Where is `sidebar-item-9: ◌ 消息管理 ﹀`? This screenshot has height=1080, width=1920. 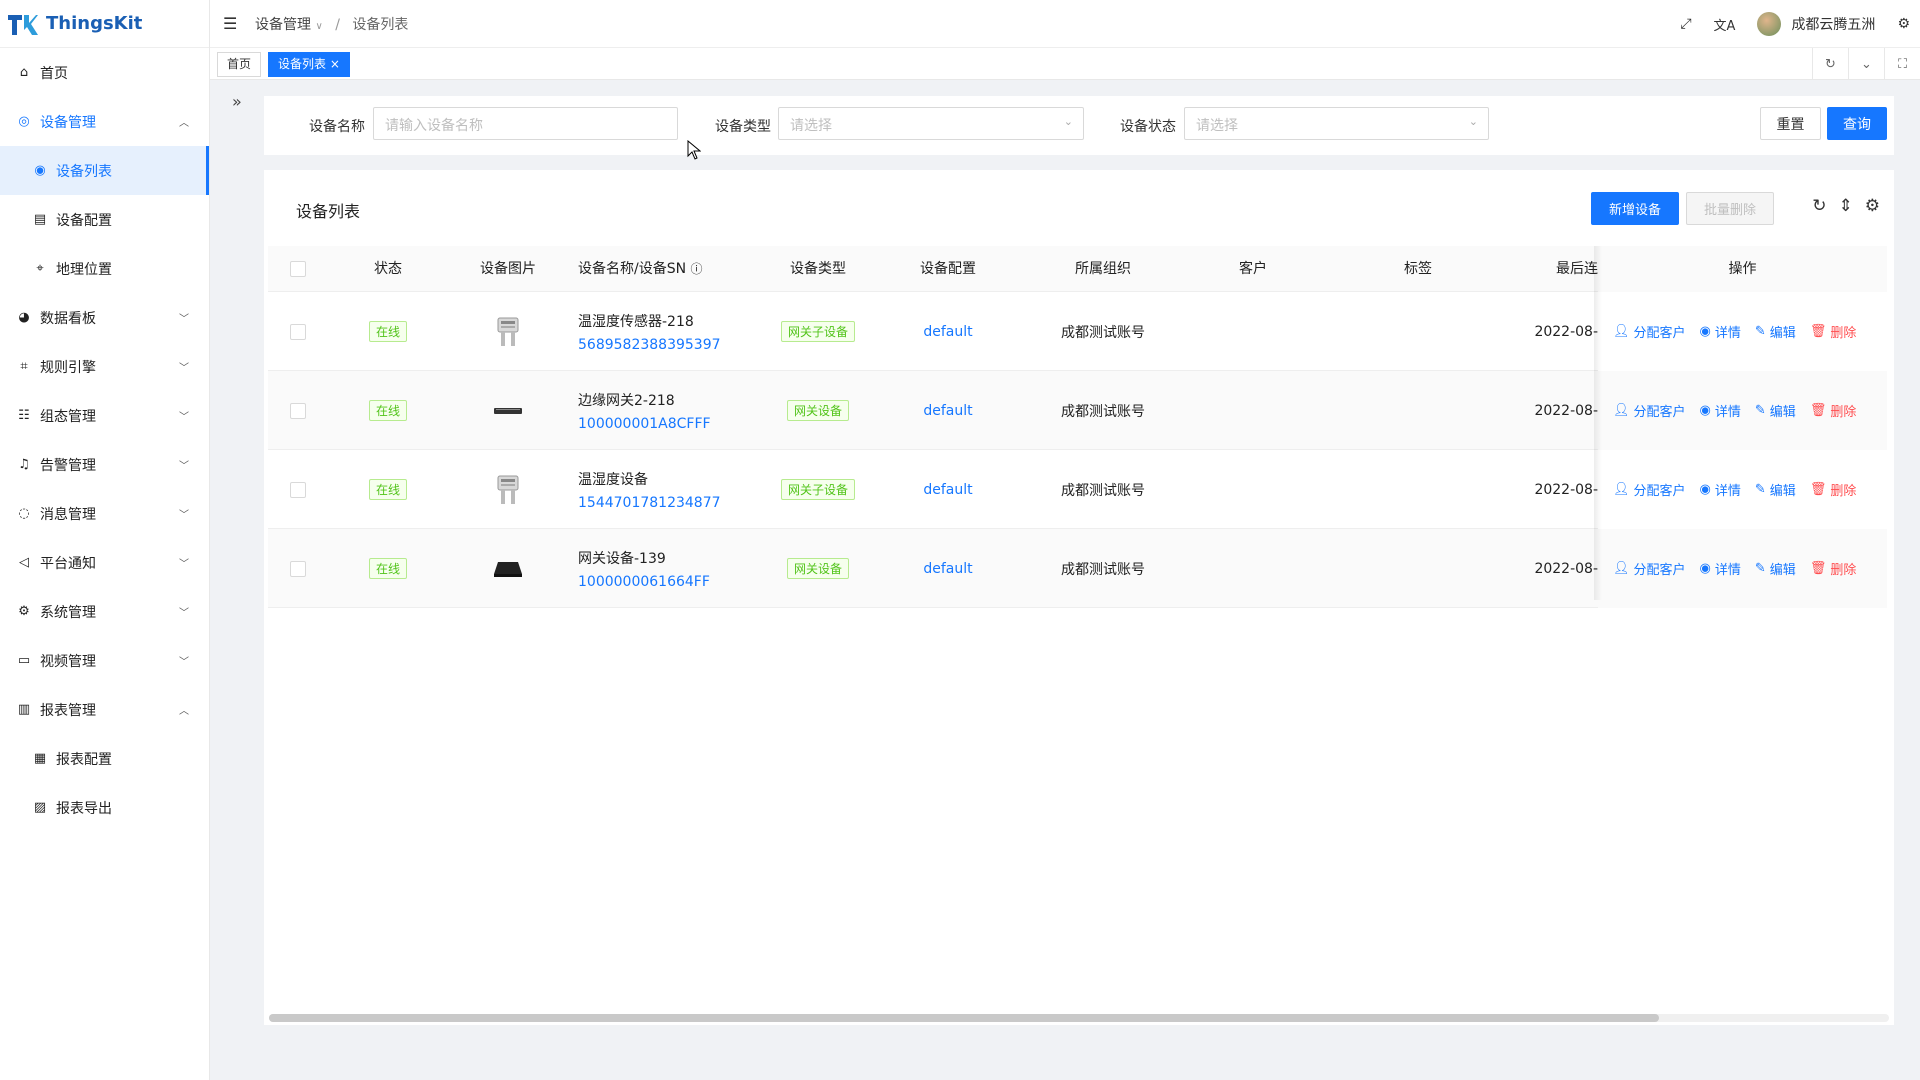
sidebar-item-9: ◌ 消息管理 ﹀ is located at coordinates (104, 513).